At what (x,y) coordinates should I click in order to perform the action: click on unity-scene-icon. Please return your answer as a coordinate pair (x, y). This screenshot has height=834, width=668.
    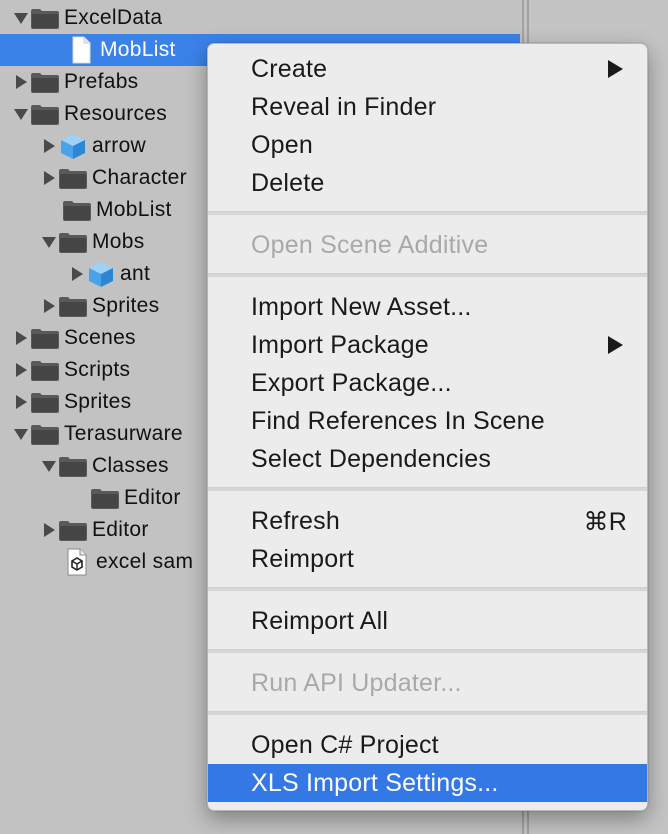
    Looking at the image, I should click on (77, 562).